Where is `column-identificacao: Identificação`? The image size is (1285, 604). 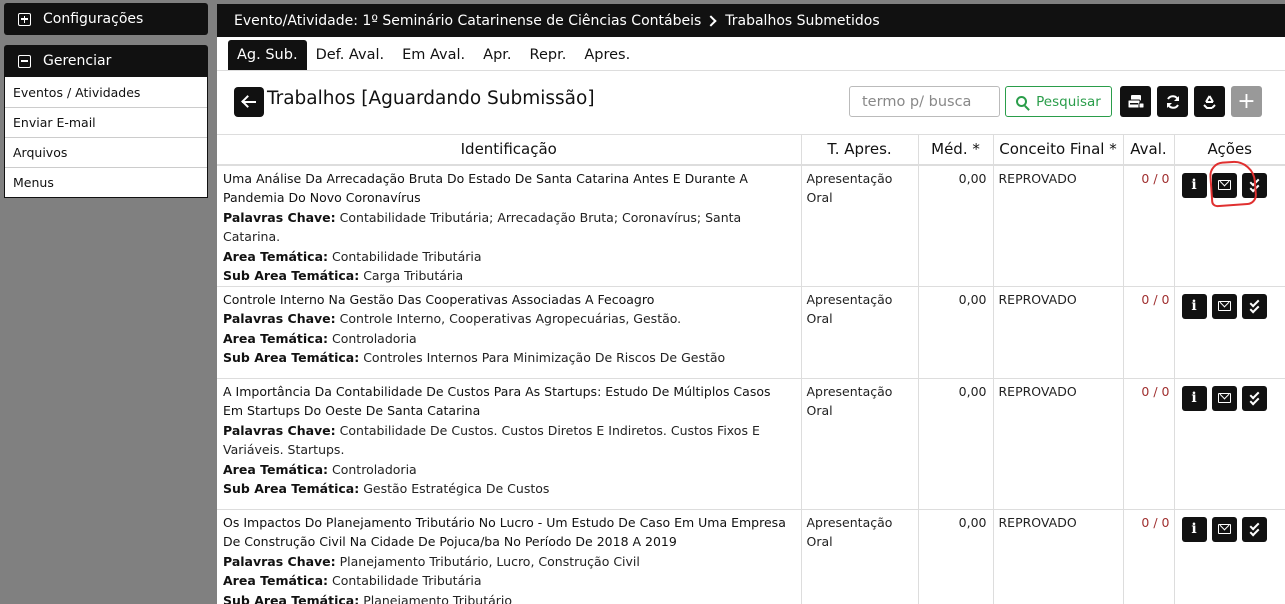 column-identificacao: Identificação is located at coordinates (509, 150).